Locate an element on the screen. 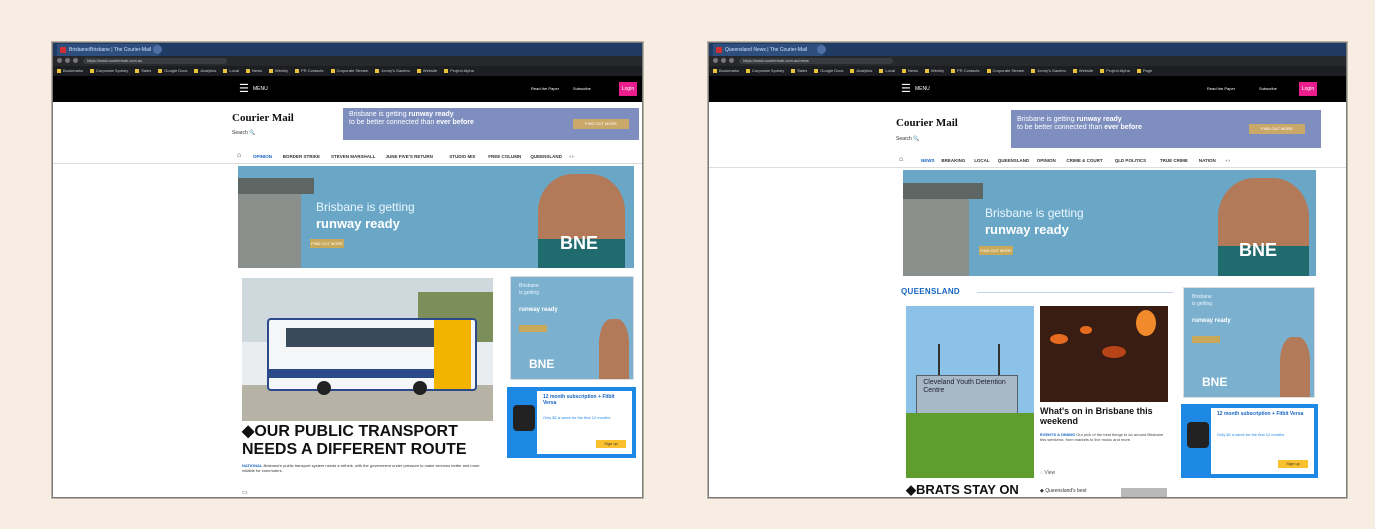 The height and width of the screenshot is (529, 1375). nav-item-studio-mix: STUDIO MIX is located at coordinates (462, 156).